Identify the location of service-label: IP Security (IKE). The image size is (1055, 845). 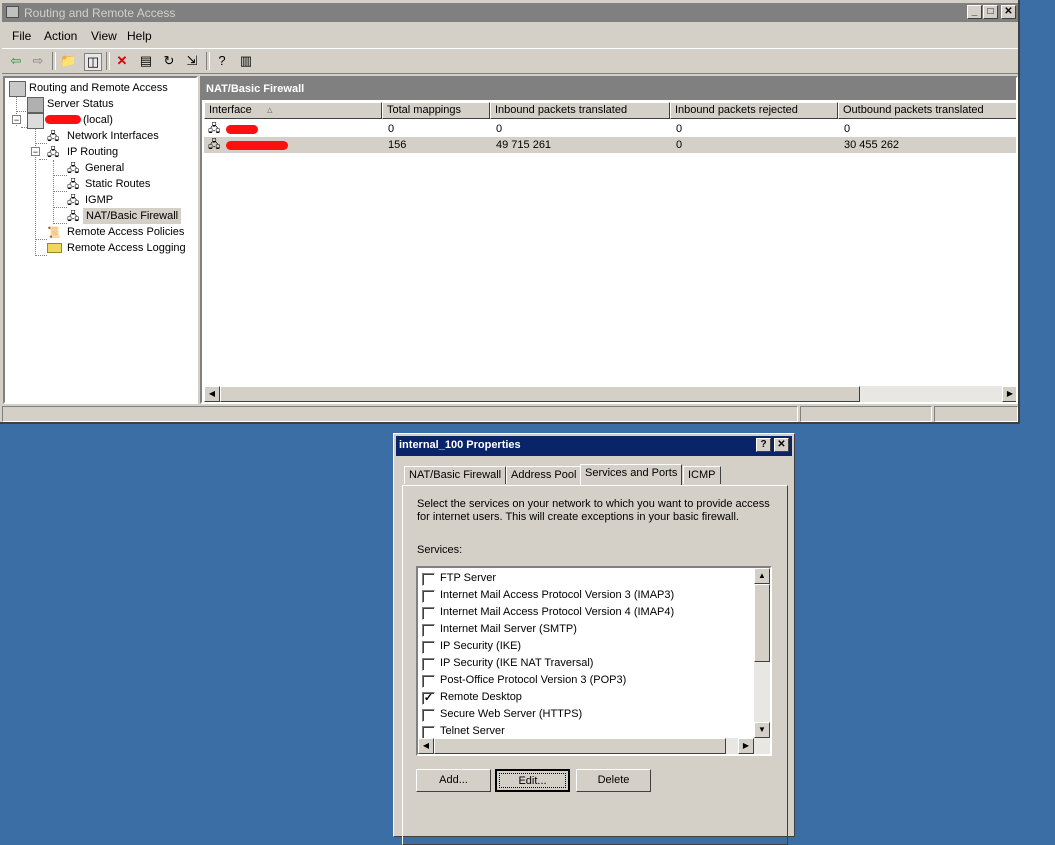
(481, 646).